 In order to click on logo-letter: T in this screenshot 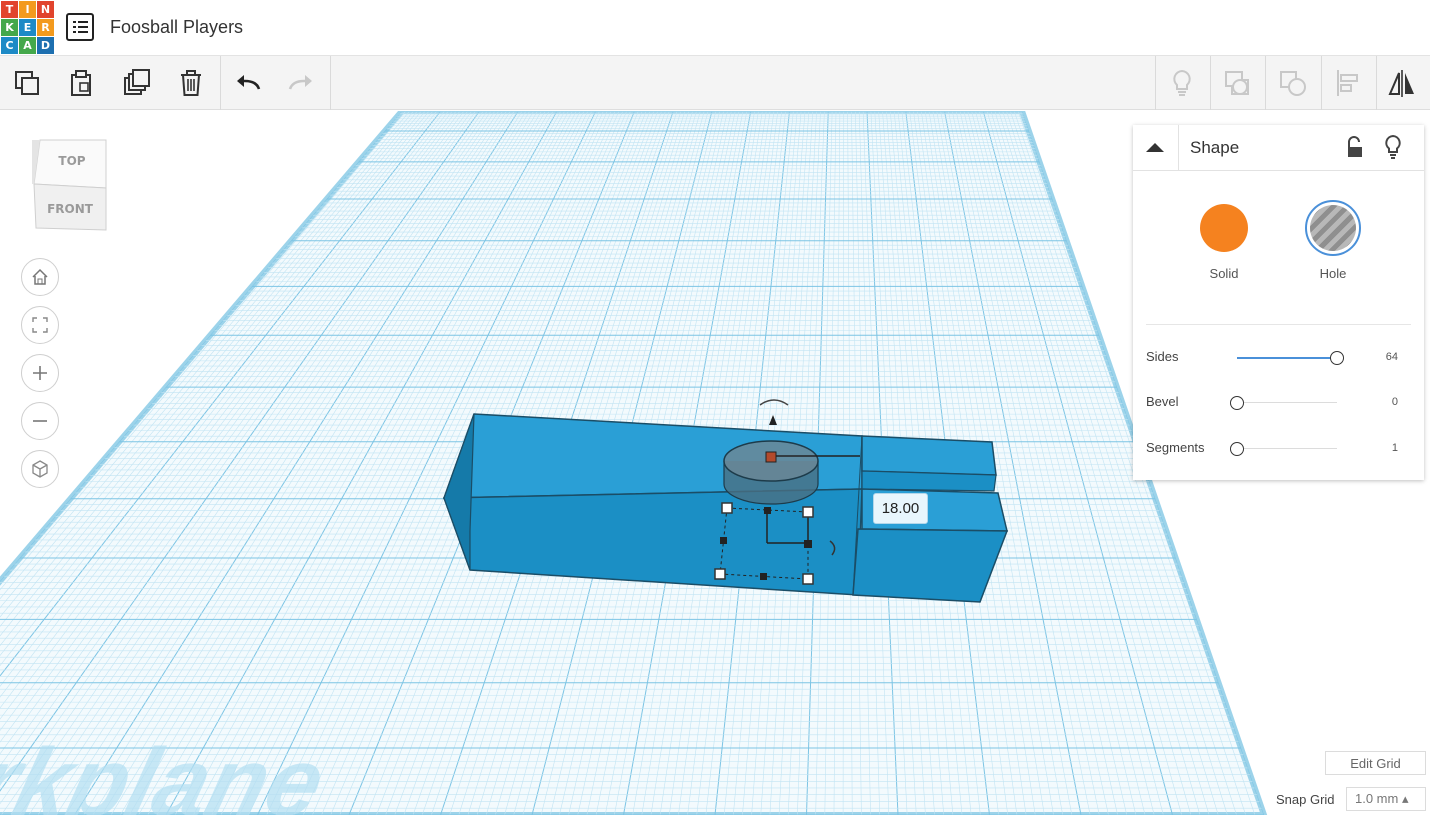, I will do `click(9, 9)`.